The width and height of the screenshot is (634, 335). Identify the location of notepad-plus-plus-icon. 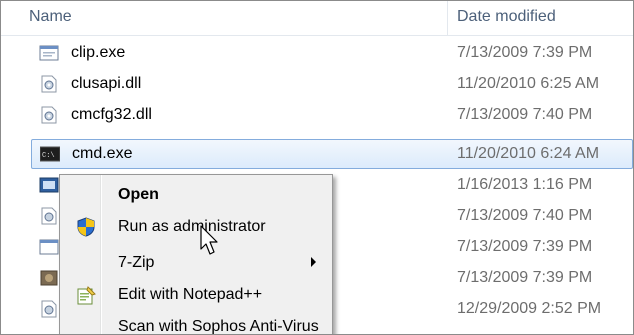
(86, 295).